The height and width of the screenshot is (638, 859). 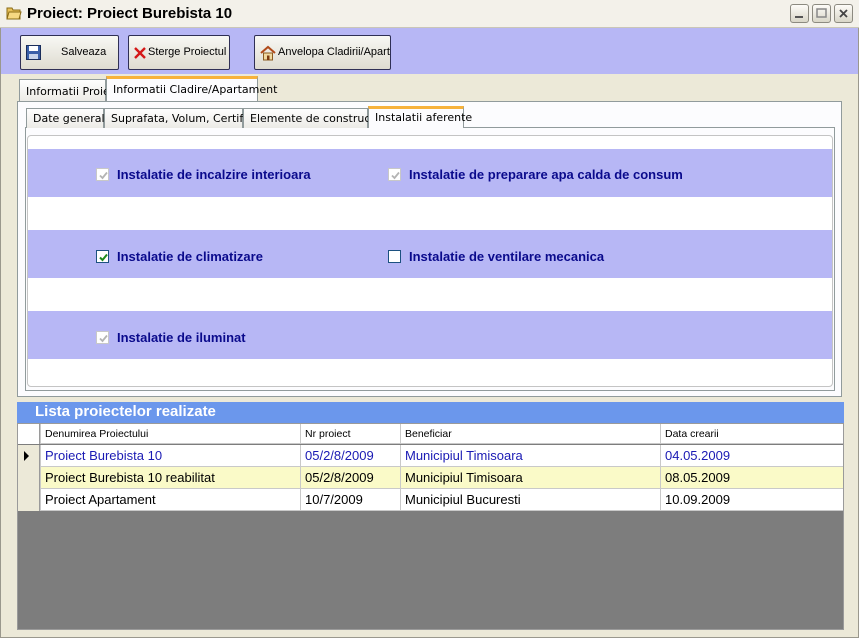 I want to click on column-header-date: Data crearii, so click(x=751, y=434).